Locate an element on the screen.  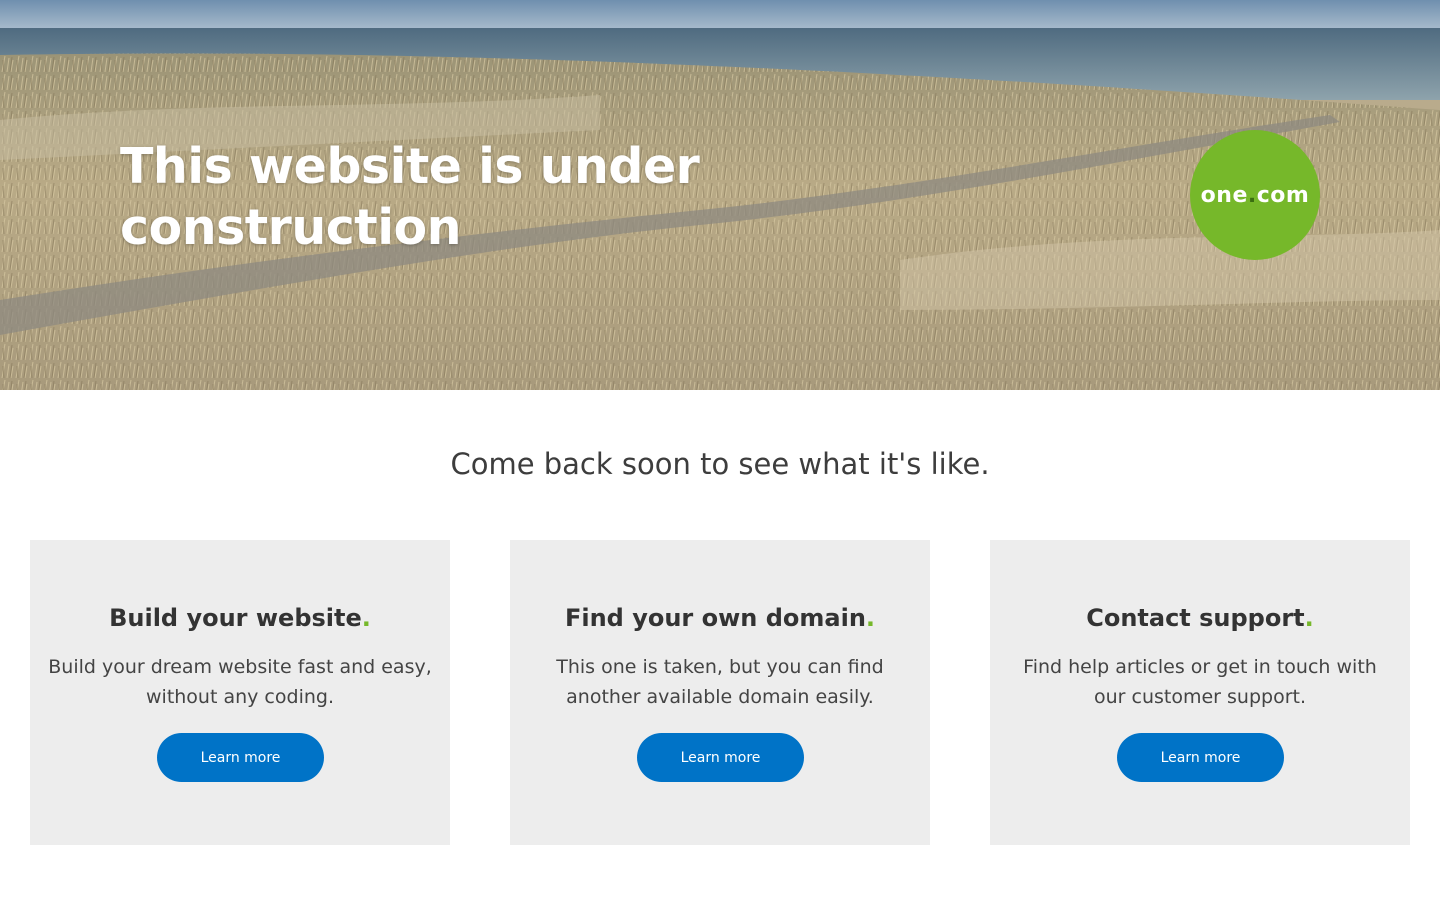
card-title: Build your website. is located at coordinates (240, 618).